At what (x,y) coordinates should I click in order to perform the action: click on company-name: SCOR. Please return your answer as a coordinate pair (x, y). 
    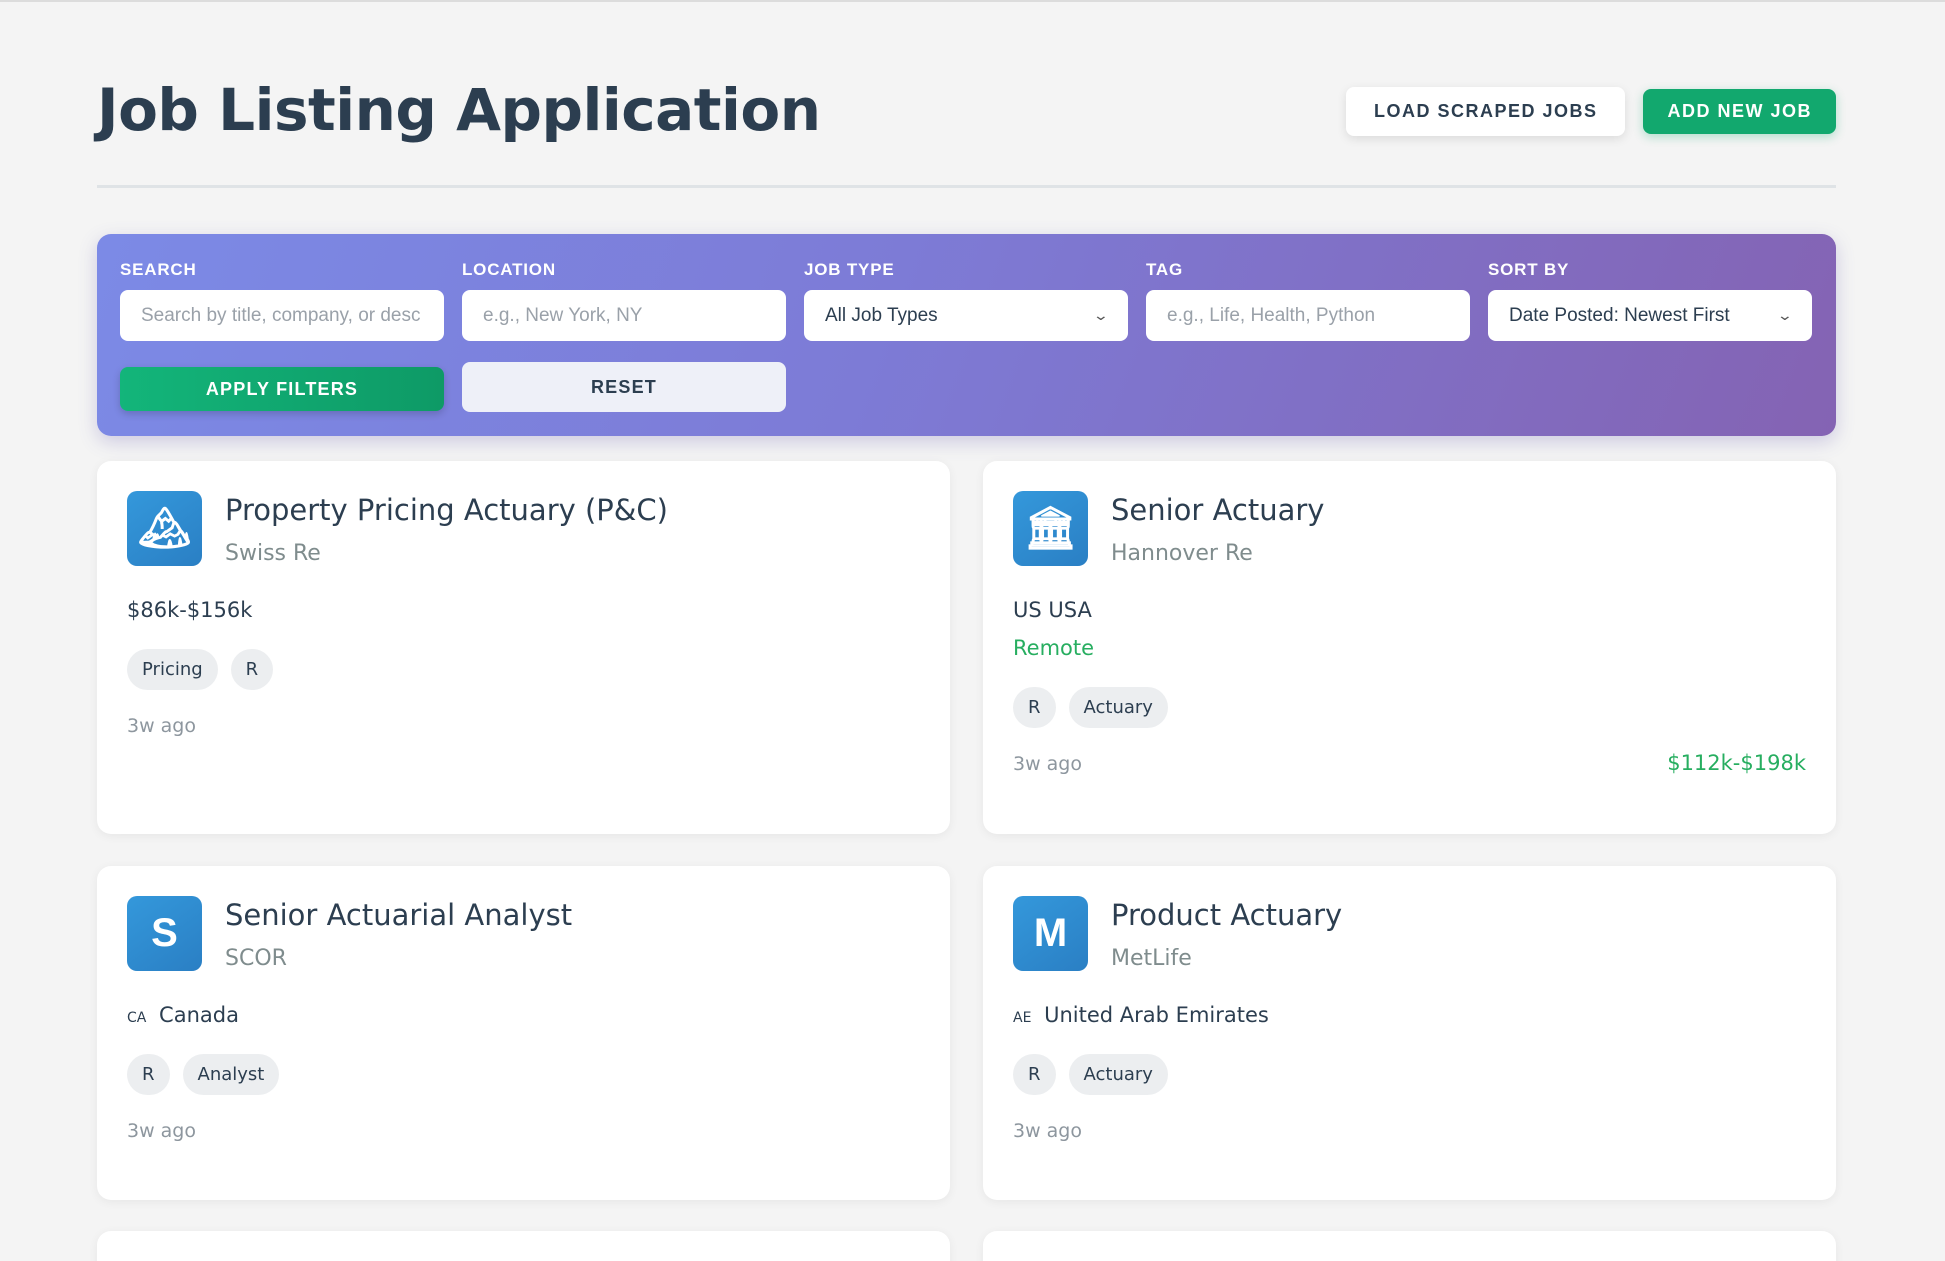
    Looking at the image, I should click on (256, 958).